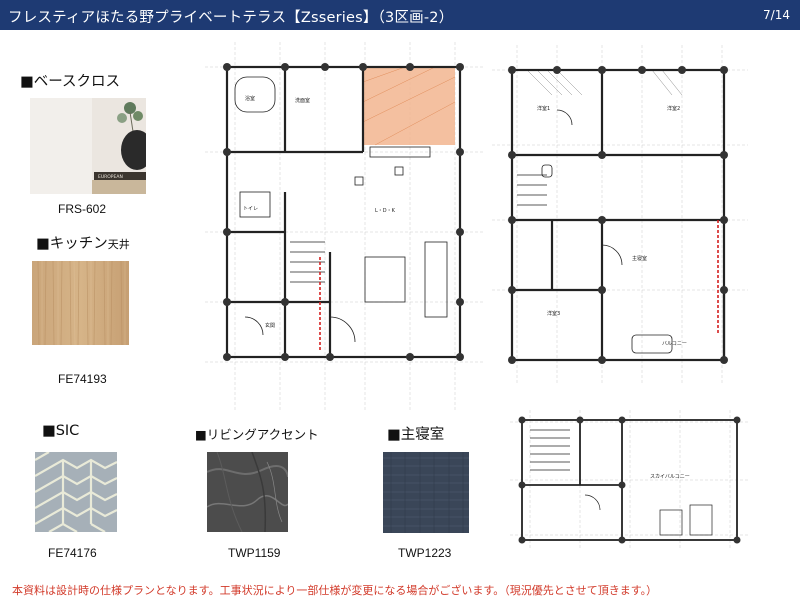 This screenshot has height=600, width=800. What do you see at coordinates (553, 313) in the screenshot?
I see `fp2-label-room3: 洋室3` at bounding box center [553, 313].